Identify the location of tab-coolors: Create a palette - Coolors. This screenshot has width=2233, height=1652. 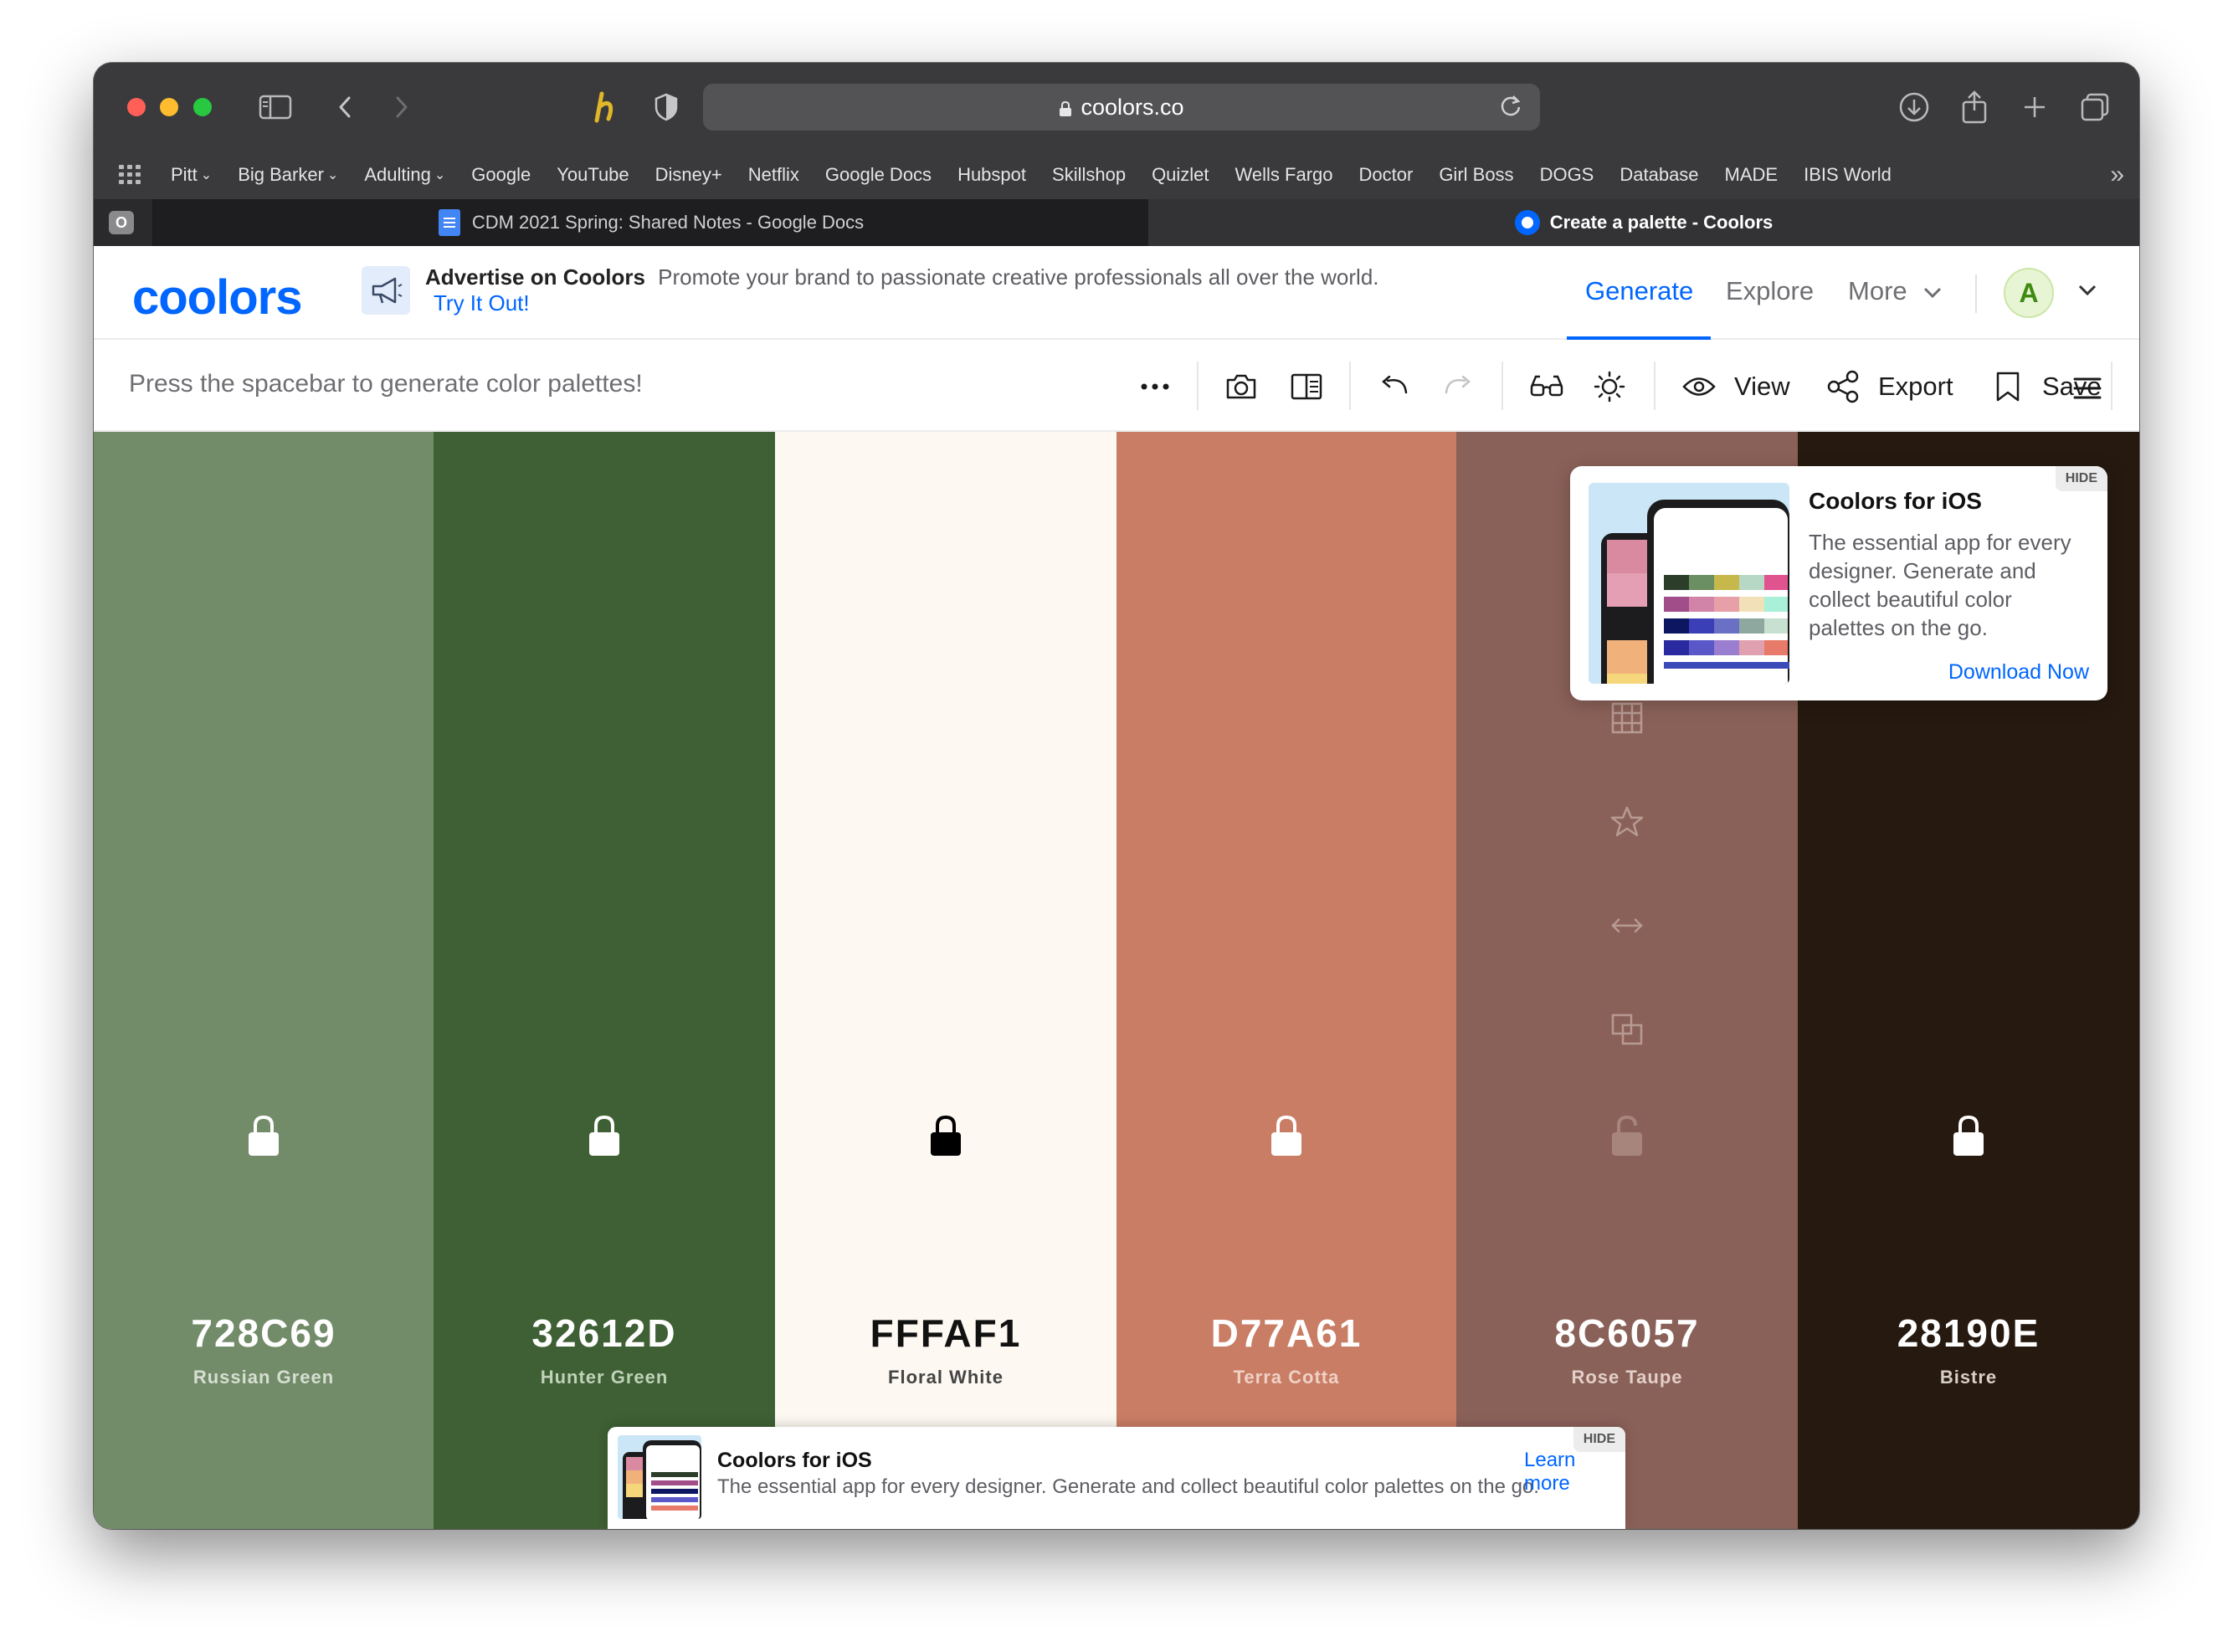
(1644, 222).